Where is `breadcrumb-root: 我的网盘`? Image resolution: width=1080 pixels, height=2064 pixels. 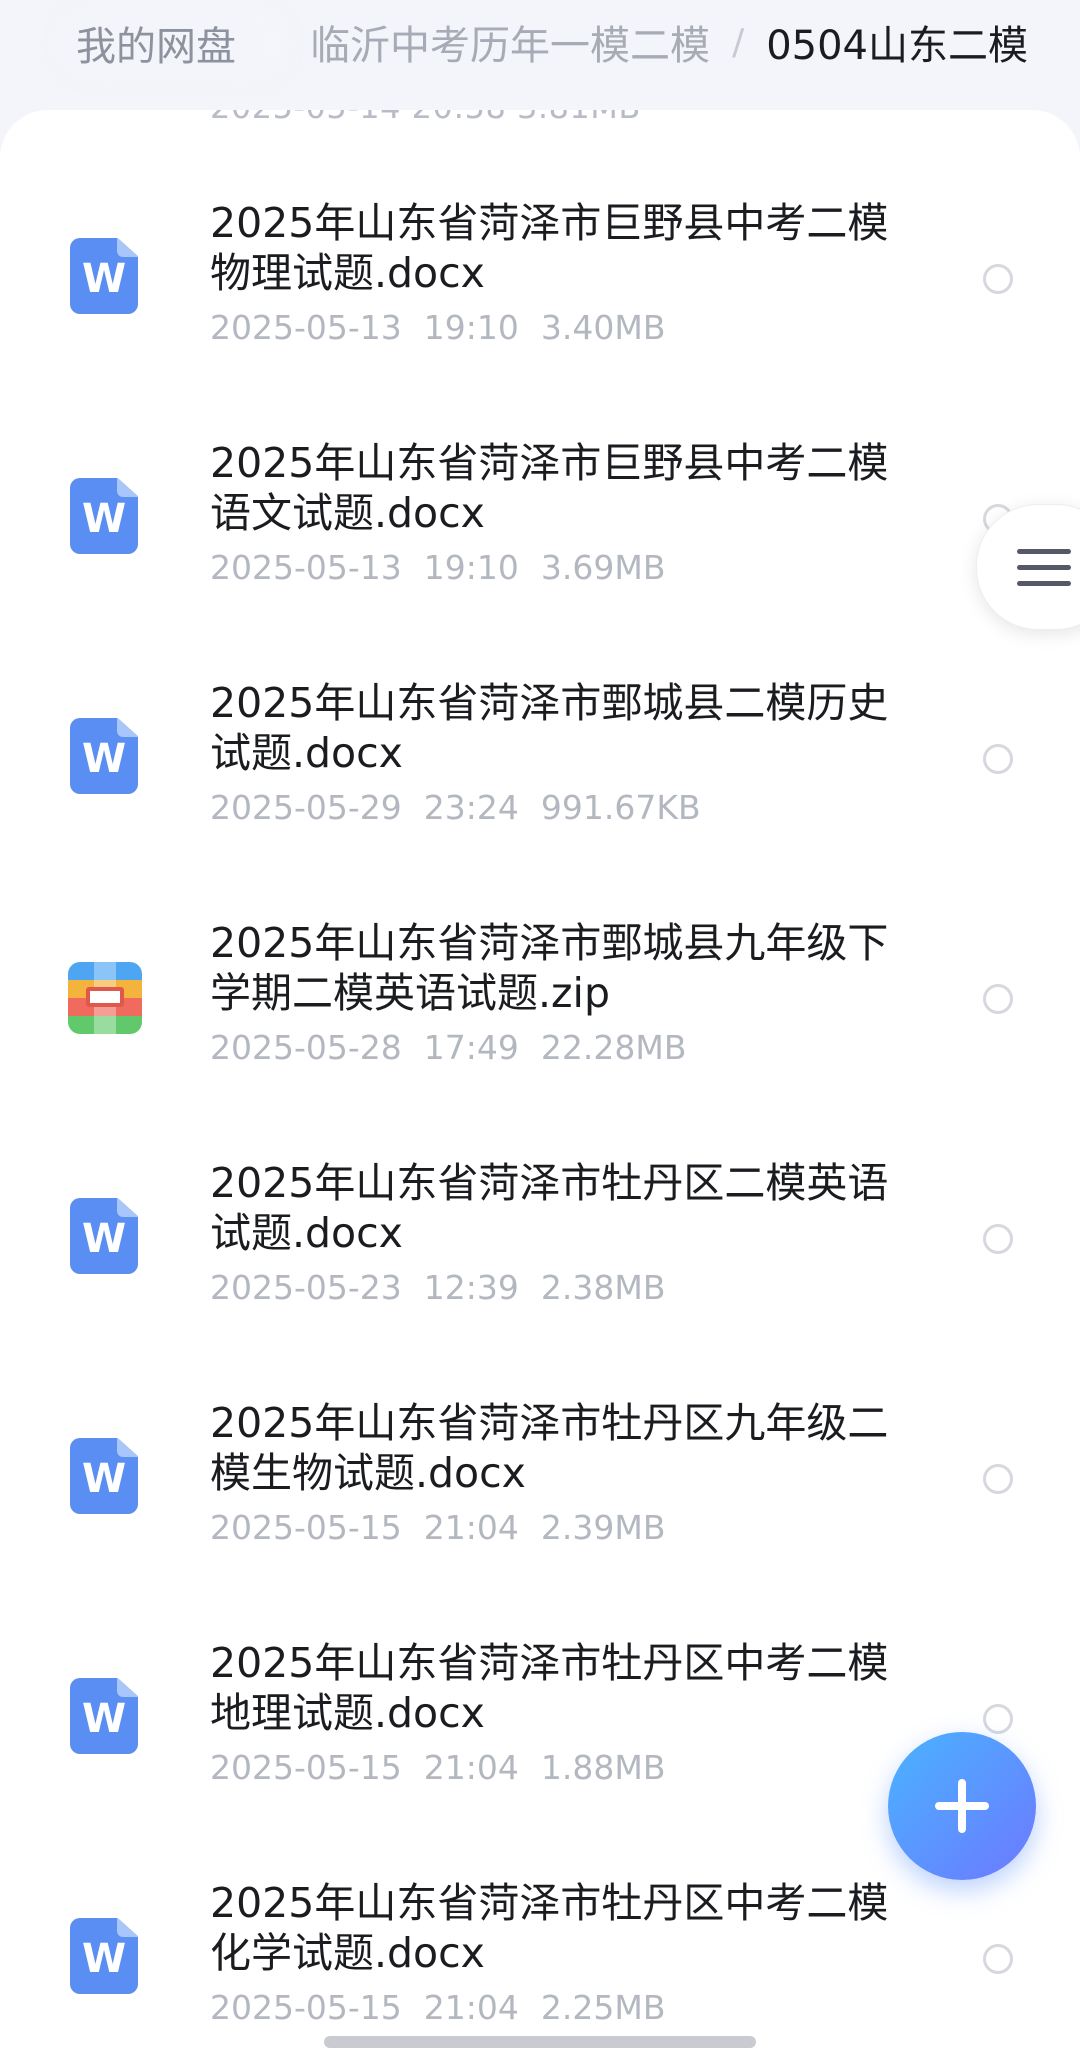 breadcrumb-root: 我的网盘 is located at coordinates (156, 43).